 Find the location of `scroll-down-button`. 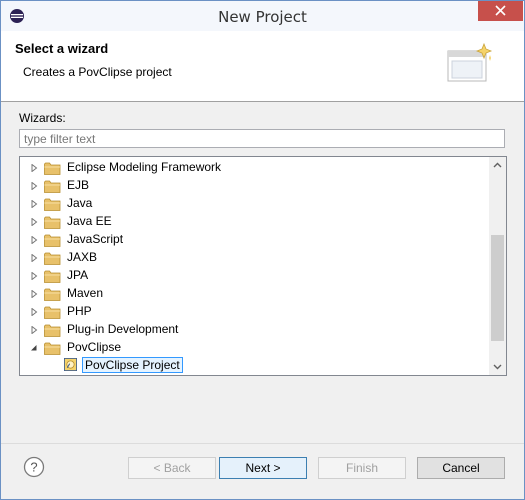

scroll-down-button is located at coordinates (497, 366).